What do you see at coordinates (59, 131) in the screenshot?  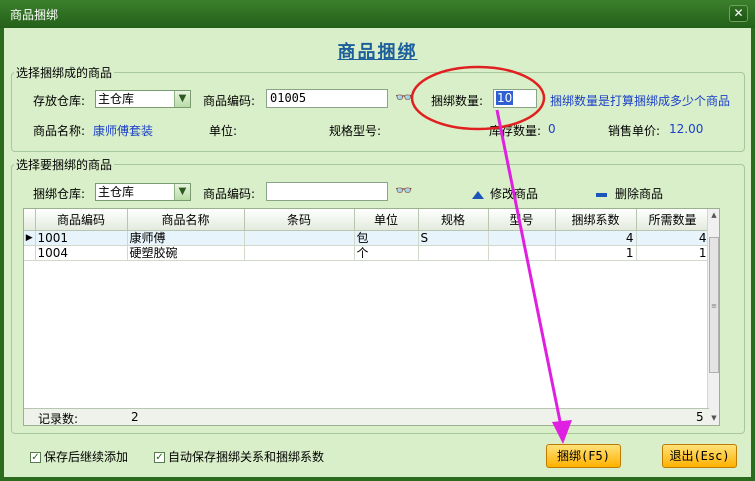 I see `product-name-label: 商品名称:` at bounding box center [59, 131].